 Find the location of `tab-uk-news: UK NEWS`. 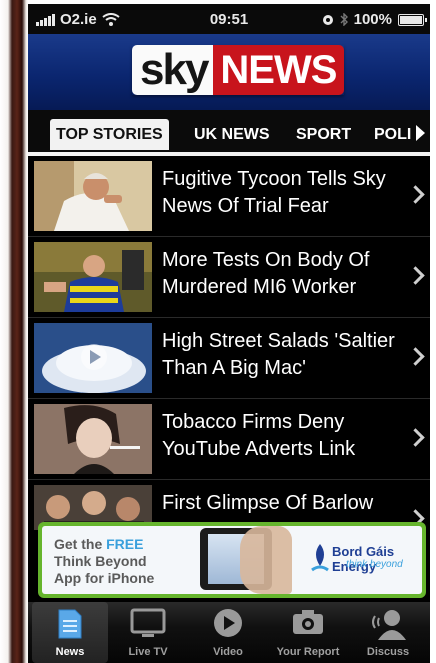

tab-uk-news: UK NEWS is located at coordinates (232, 134).